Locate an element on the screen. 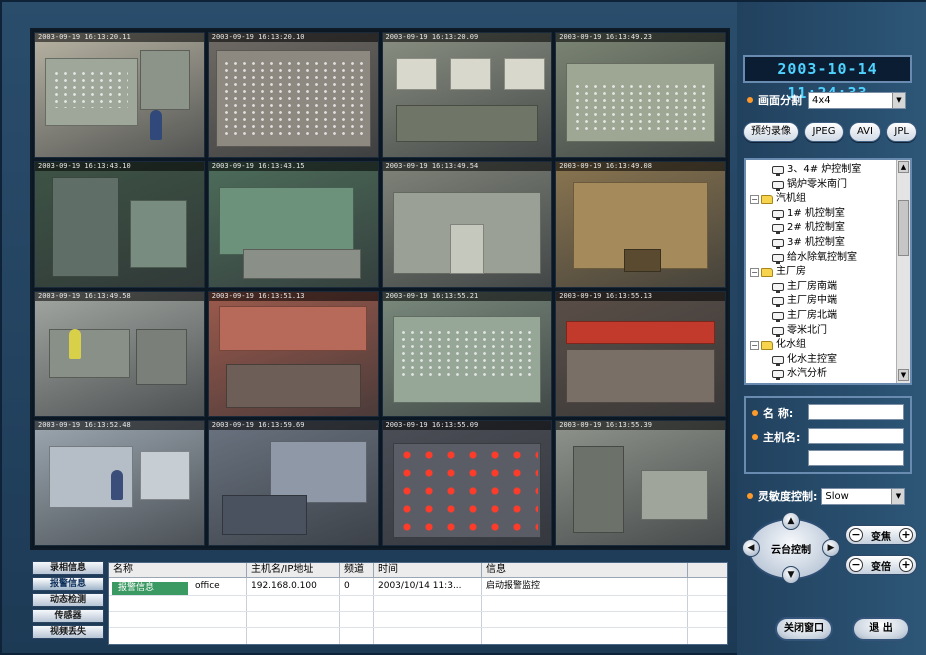 The image size is (926, 655). camera-tile: 2003-09-19 16:13:55.13 is located at coordinates (640, 353).